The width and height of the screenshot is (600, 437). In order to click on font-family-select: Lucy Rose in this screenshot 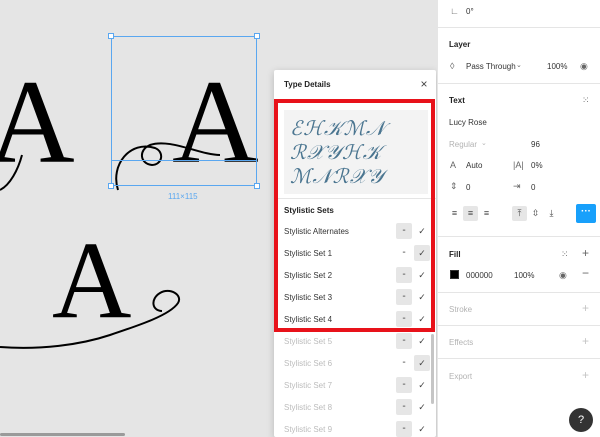, I will do `click(468, 122)`.